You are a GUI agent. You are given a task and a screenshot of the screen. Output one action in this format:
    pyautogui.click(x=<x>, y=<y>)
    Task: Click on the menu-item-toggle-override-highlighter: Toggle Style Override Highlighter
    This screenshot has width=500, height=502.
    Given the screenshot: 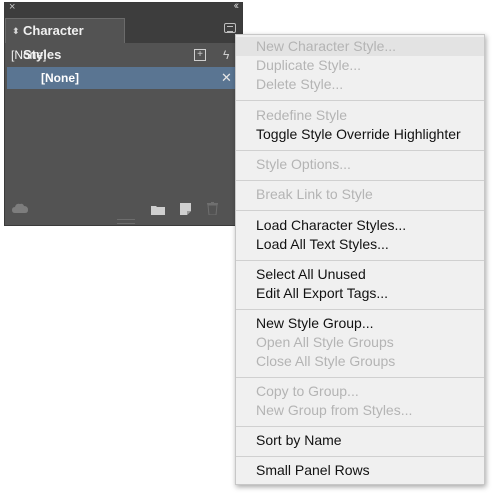 What is the action you would take?
    pyautogui.click(x=358, y=134)
    